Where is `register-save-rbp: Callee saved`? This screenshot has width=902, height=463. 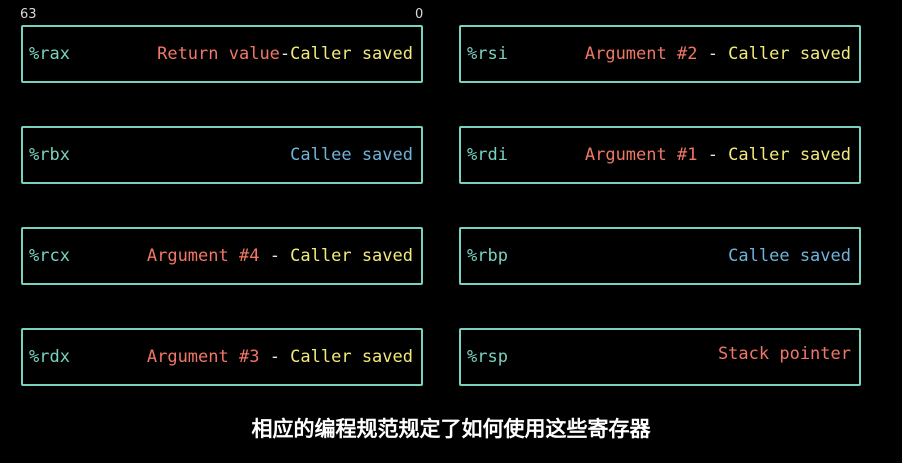 register-save-rbp: Callee saved is located at coordinates (789, 256).